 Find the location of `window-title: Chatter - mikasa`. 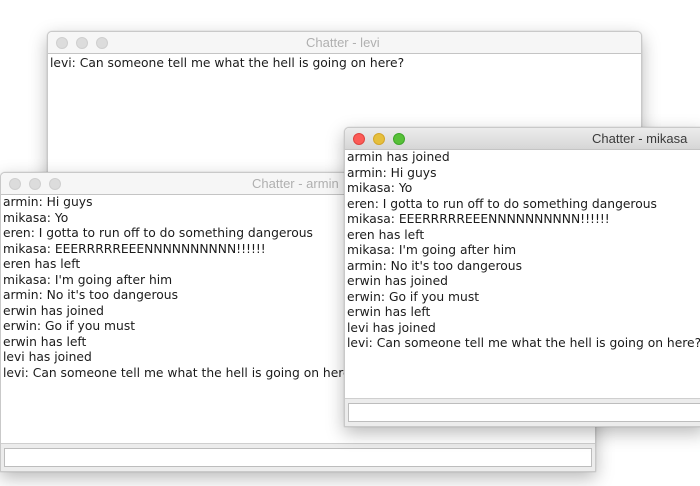

window-title: Chatter - mikasa is located at coordinates (640, 138).